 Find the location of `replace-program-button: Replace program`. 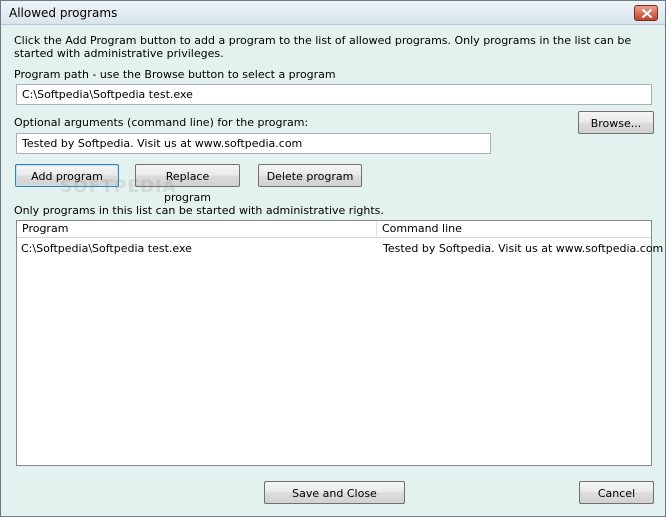

replace-program-button: Replace program is located at coordinates (187, 184).